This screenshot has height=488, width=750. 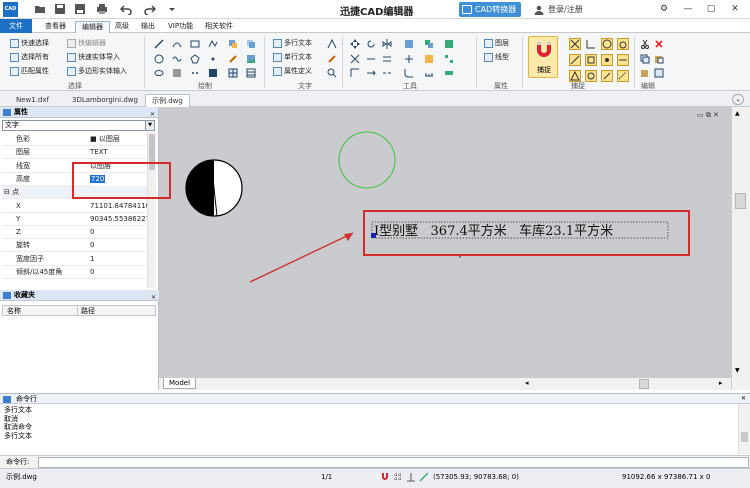 What do you see at coordinates (251, 73) in the screenshot?
I see `grid-icon` at bounding box center [251, 73].